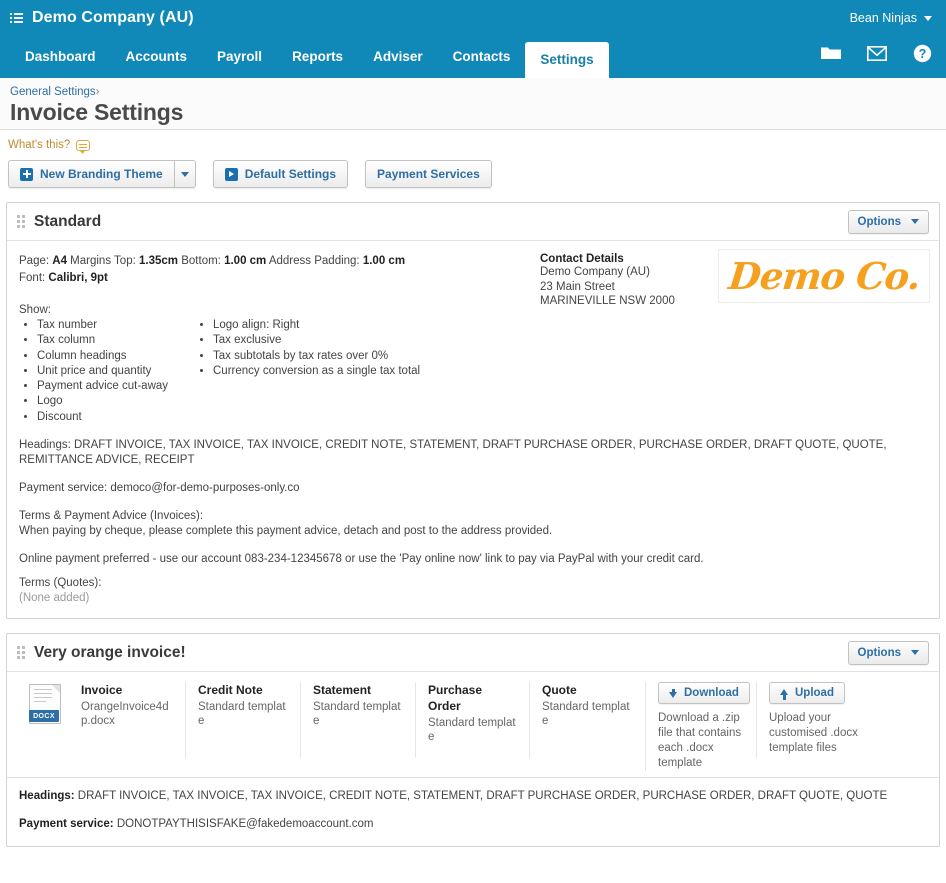  What do you see at coordinates (784, 694) in the screenshot?
I see `upload-arrow-icon` at bounding box center [784, 694].